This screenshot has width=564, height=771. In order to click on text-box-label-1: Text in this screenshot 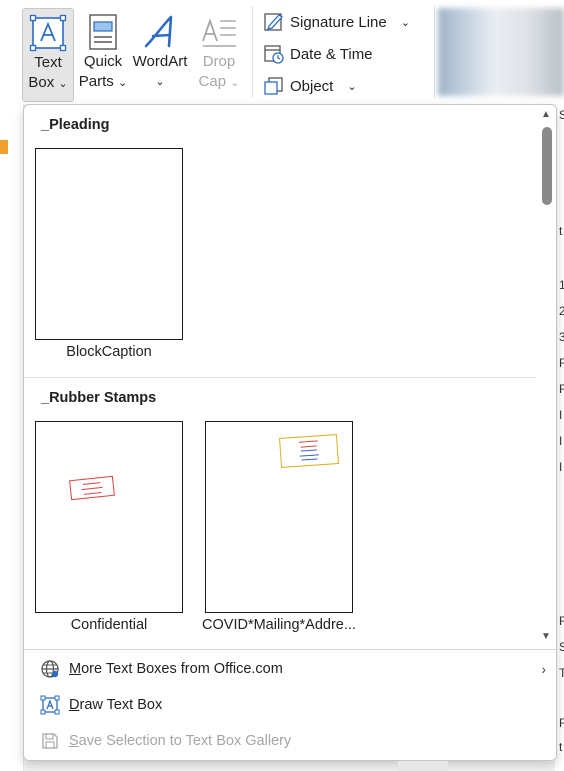, I will do `click(48, 62)`.